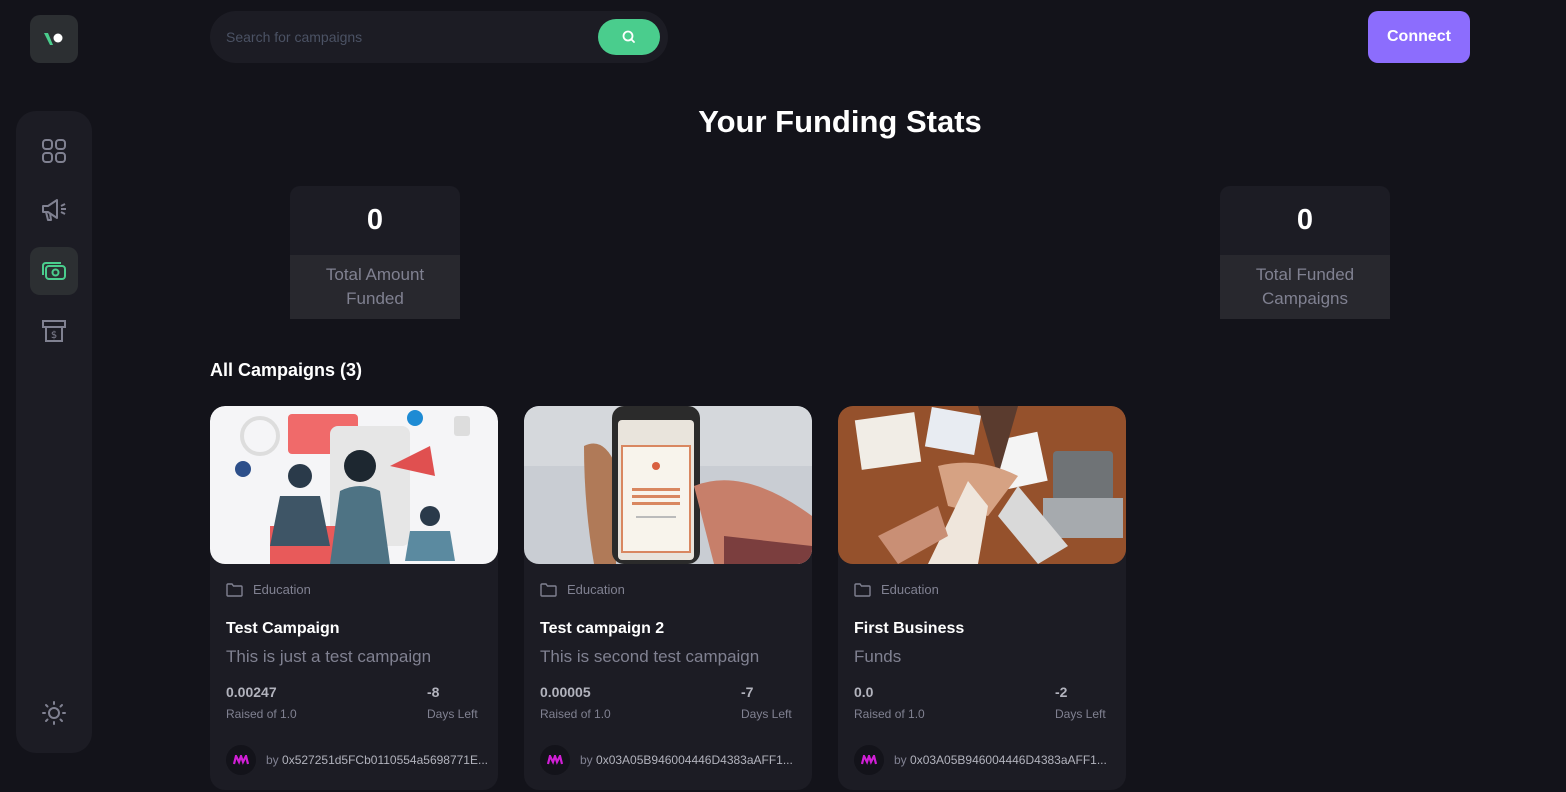 Image resolution: width=1566 pixels, height=792 pixels. What do you see at coordinates (909, 628) in the screenshot?
I see `campaign-title: First Business` at bounding box center [909, 628].